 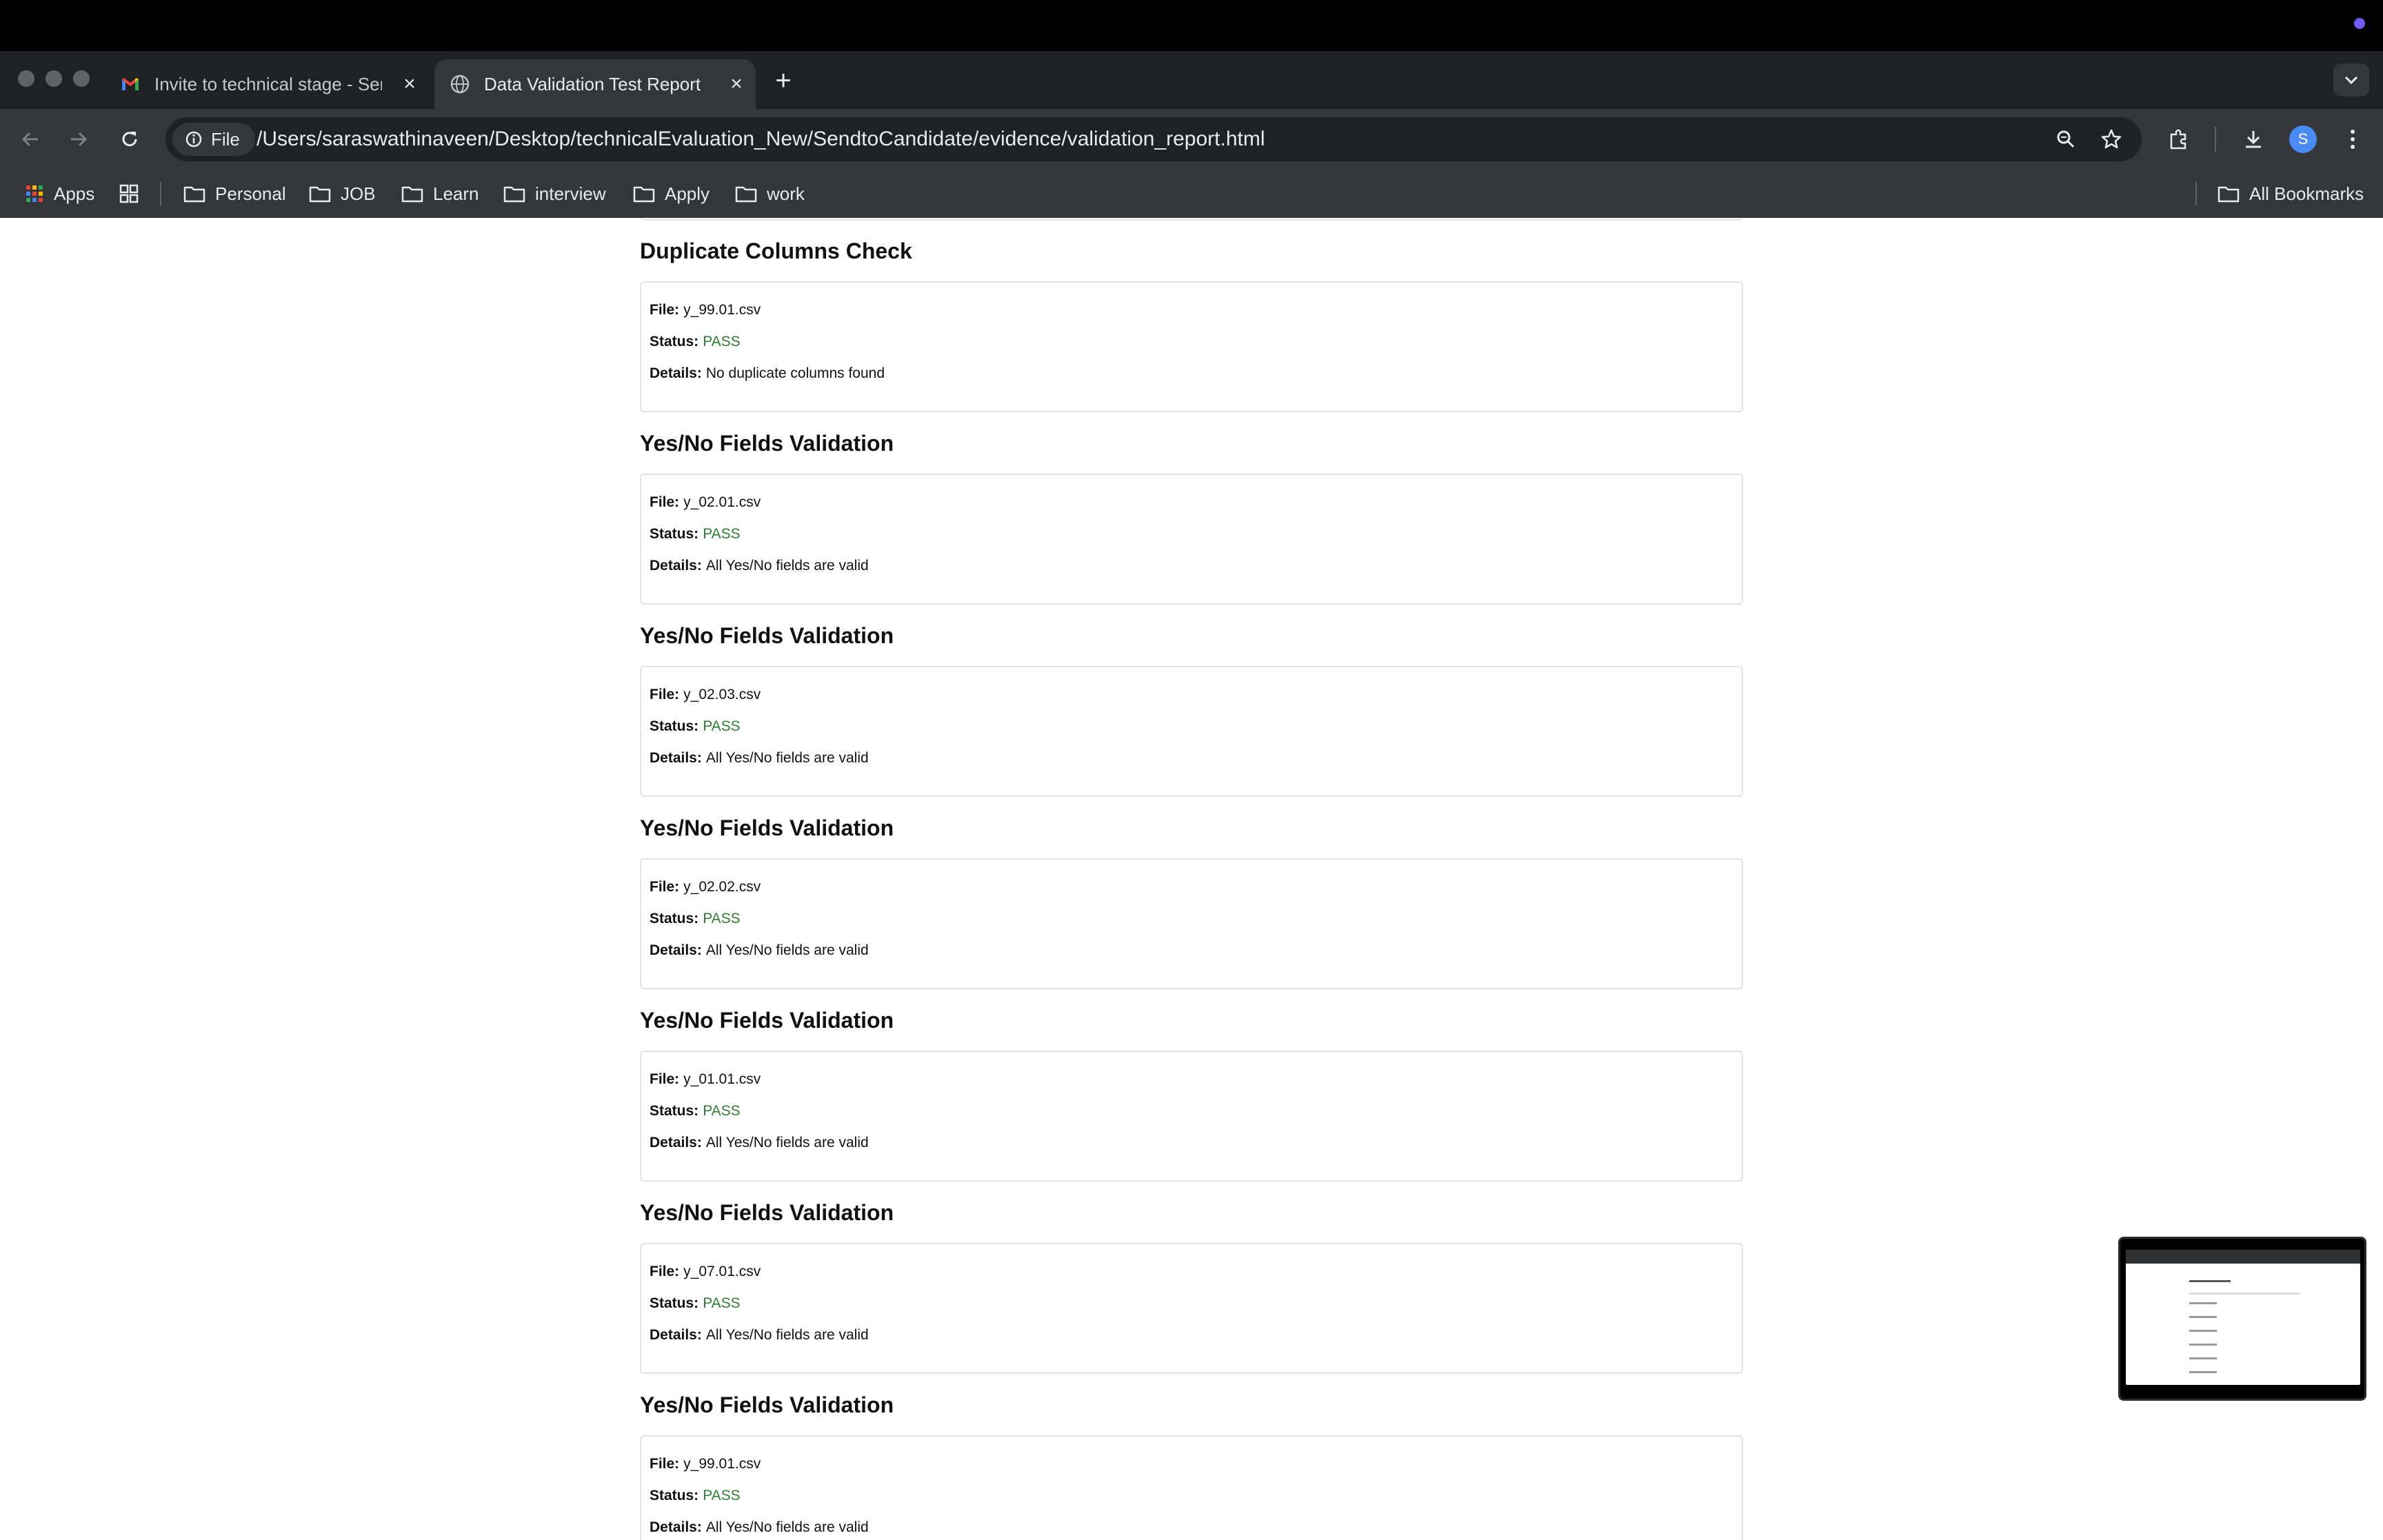 What do you see at coordinates (194, 139) in the screenshot?
I see `info-icon` at bounding box center [194, 139].